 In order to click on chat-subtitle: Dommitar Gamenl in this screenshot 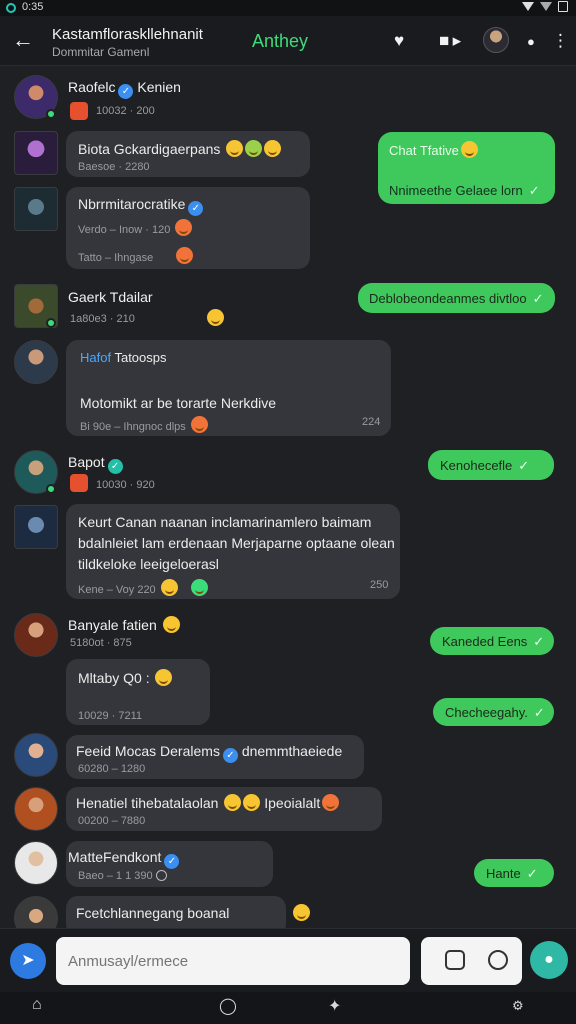, I will do `click(101, 52)`.